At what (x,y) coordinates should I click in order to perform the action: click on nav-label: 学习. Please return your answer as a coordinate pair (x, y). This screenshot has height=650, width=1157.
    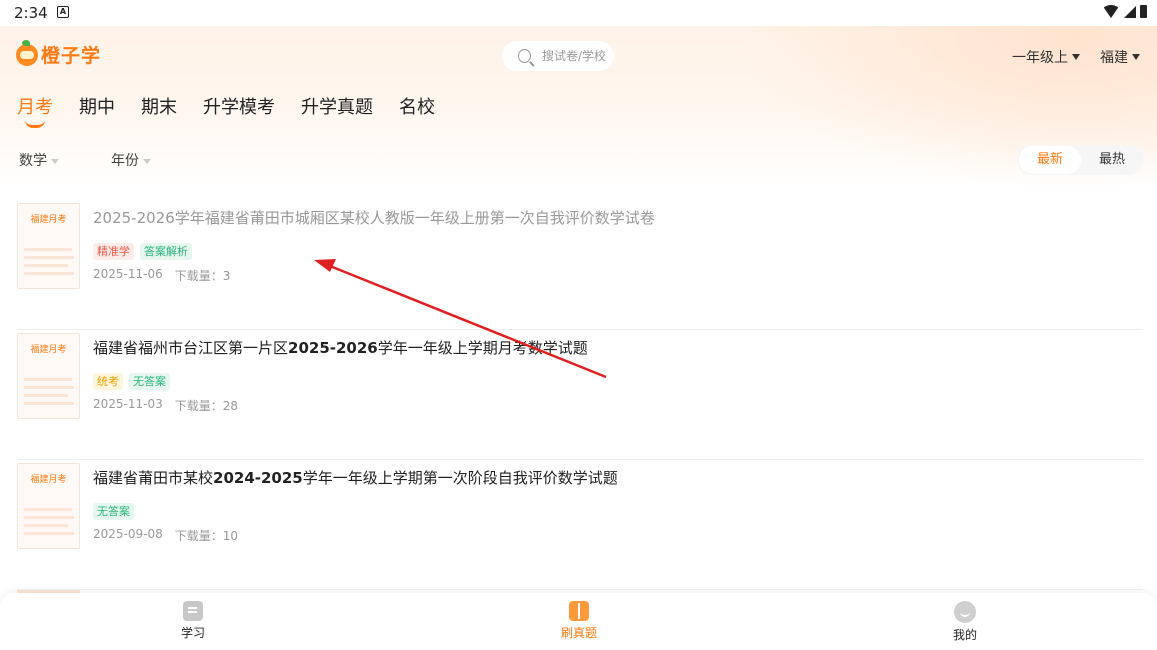
    Looking at the image, I should click on (192, 633).